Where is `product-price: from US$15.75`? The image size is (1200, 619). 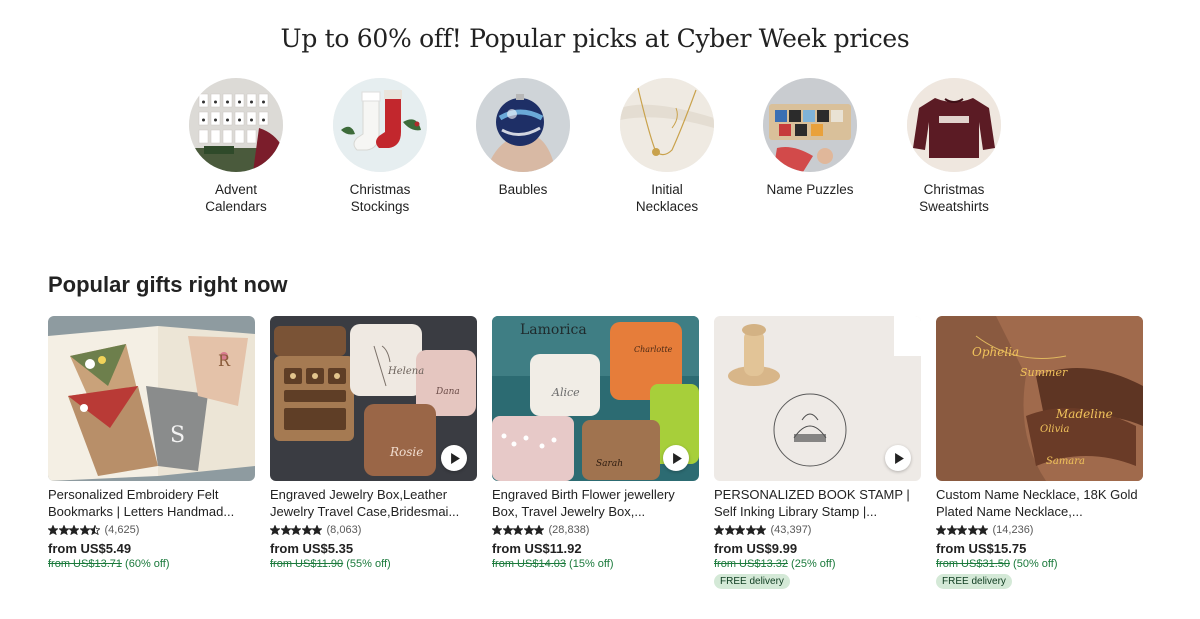
product-price: from US$15.75 is located at coordinates (981, 548).